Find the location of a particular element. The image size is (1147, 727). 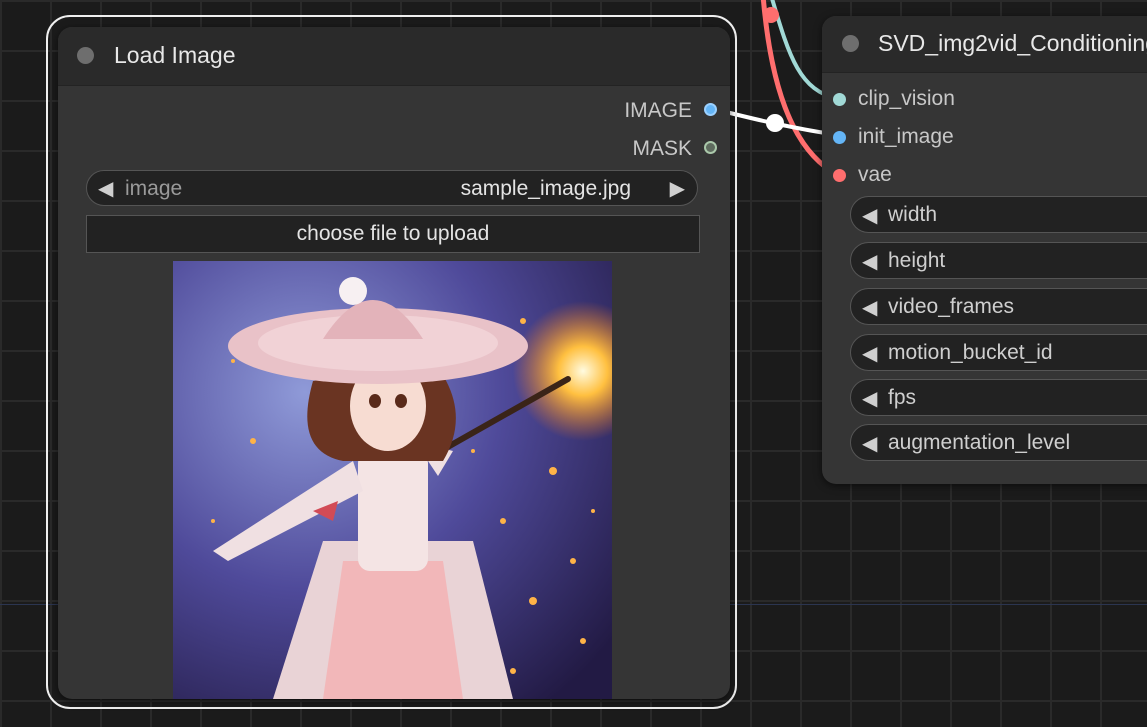

output-slot-image is located at coordinates (710, 109).